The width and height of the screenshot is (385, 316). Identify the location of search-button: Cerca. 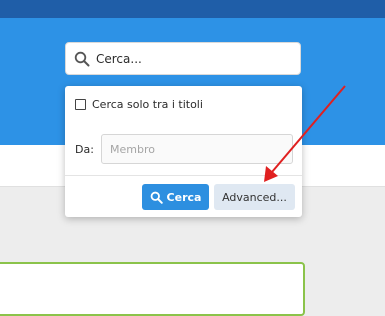
(175, 197).